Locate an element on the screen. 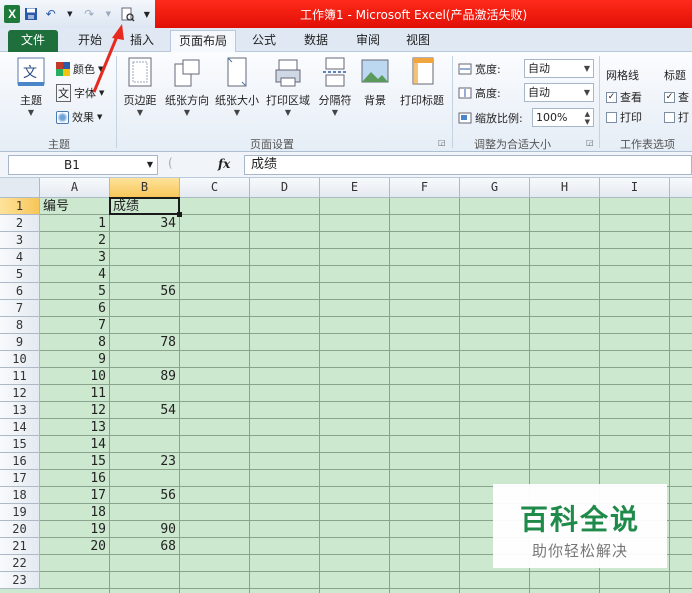 This screenshot has width=692, height=593. row-header-8: 8 is located at coordinates (20, 325).